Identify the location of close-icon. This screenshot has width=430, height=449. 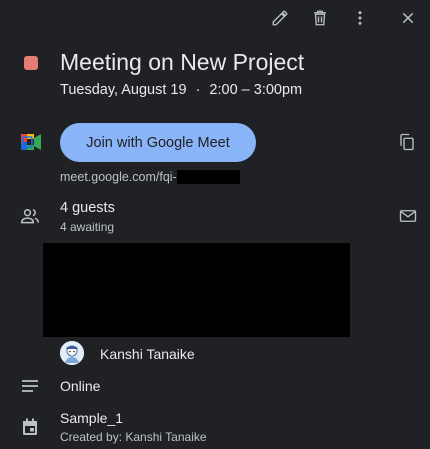
(408, 18).